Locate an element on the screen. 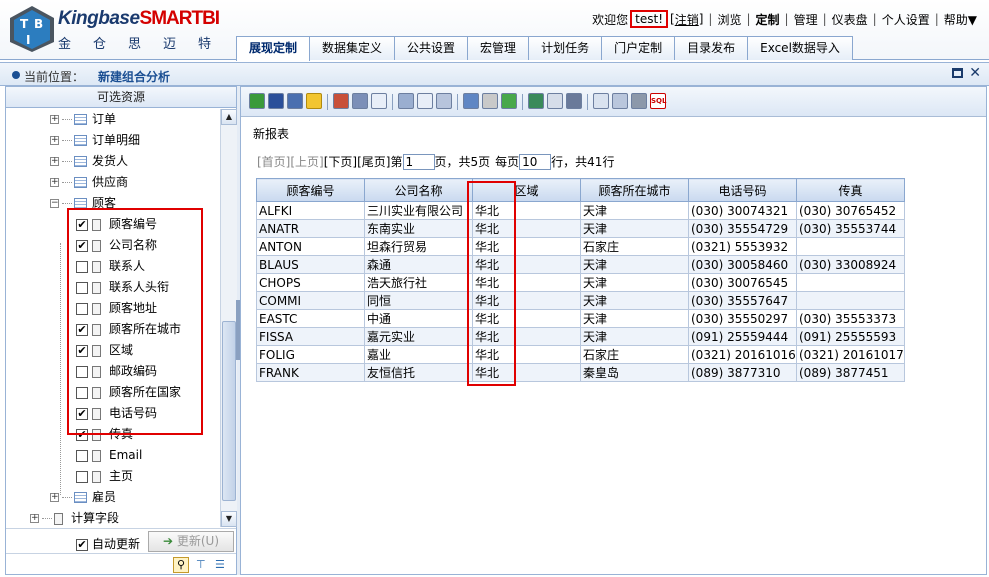 The image size is (989, 577). tab-excel-import: Excel数据导入 is located at coordinates (800, 48).